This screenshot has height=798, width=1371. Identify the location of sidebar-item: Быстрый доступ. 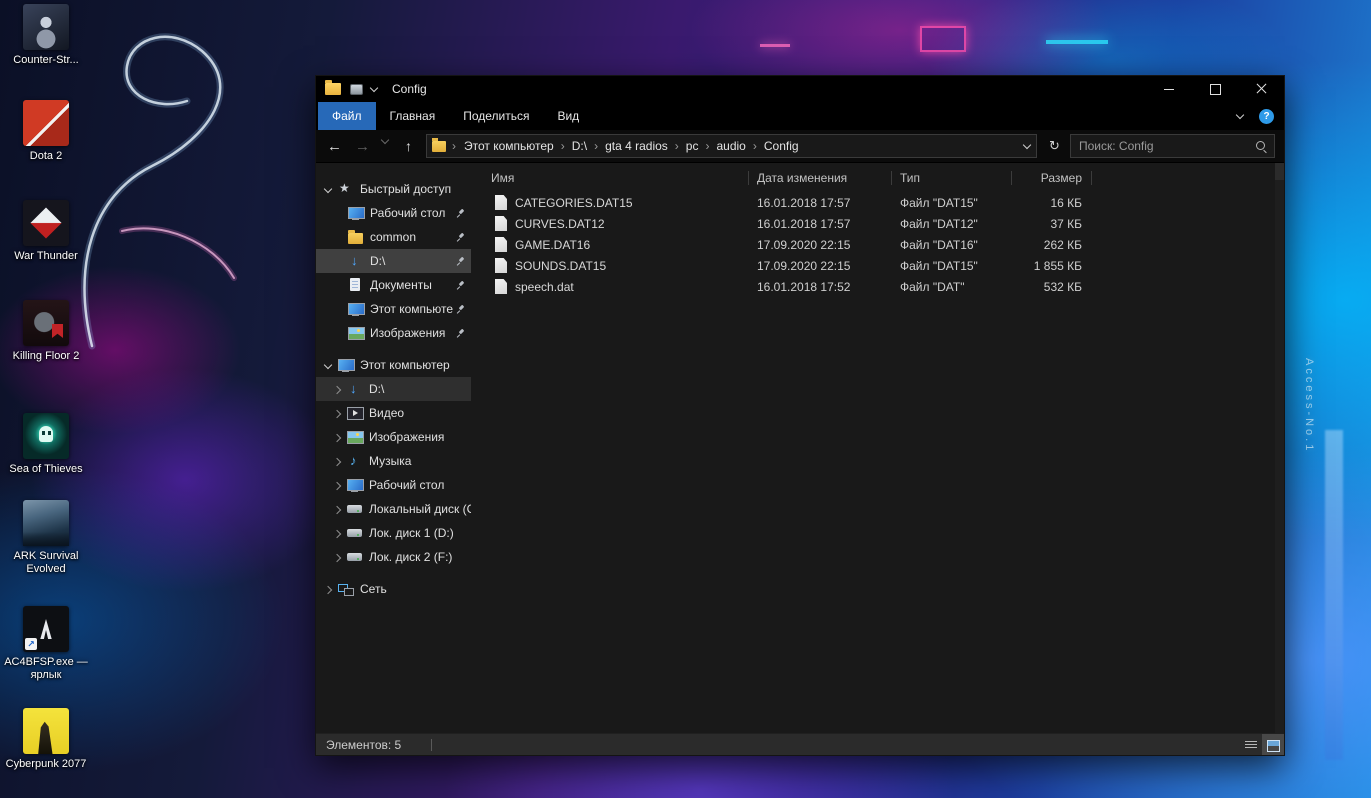
(393, 189).